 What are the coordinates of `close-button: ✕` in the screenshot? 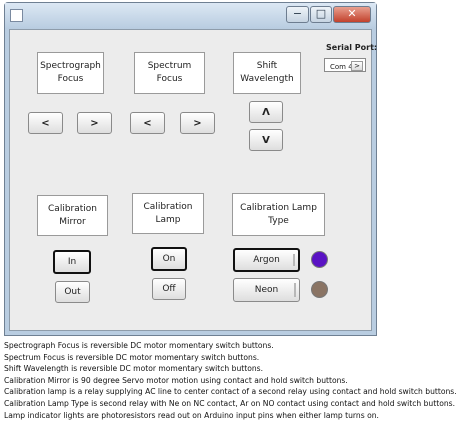 It's located at (352, 14).